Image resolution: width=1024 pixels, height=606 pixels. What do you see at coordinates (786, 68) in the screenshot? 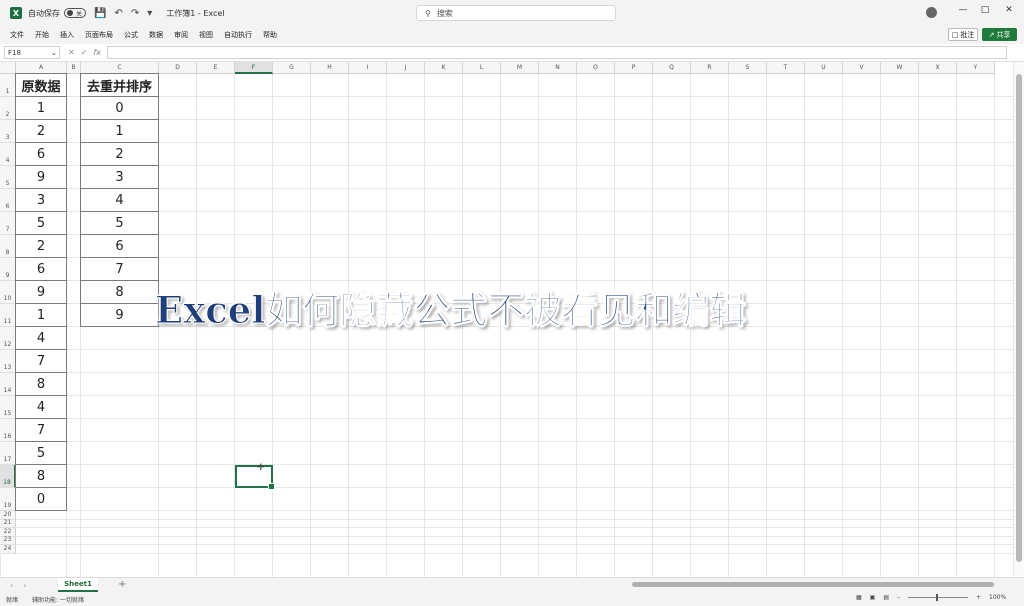
I see `column-header: T` at bounding box center [786, 68].